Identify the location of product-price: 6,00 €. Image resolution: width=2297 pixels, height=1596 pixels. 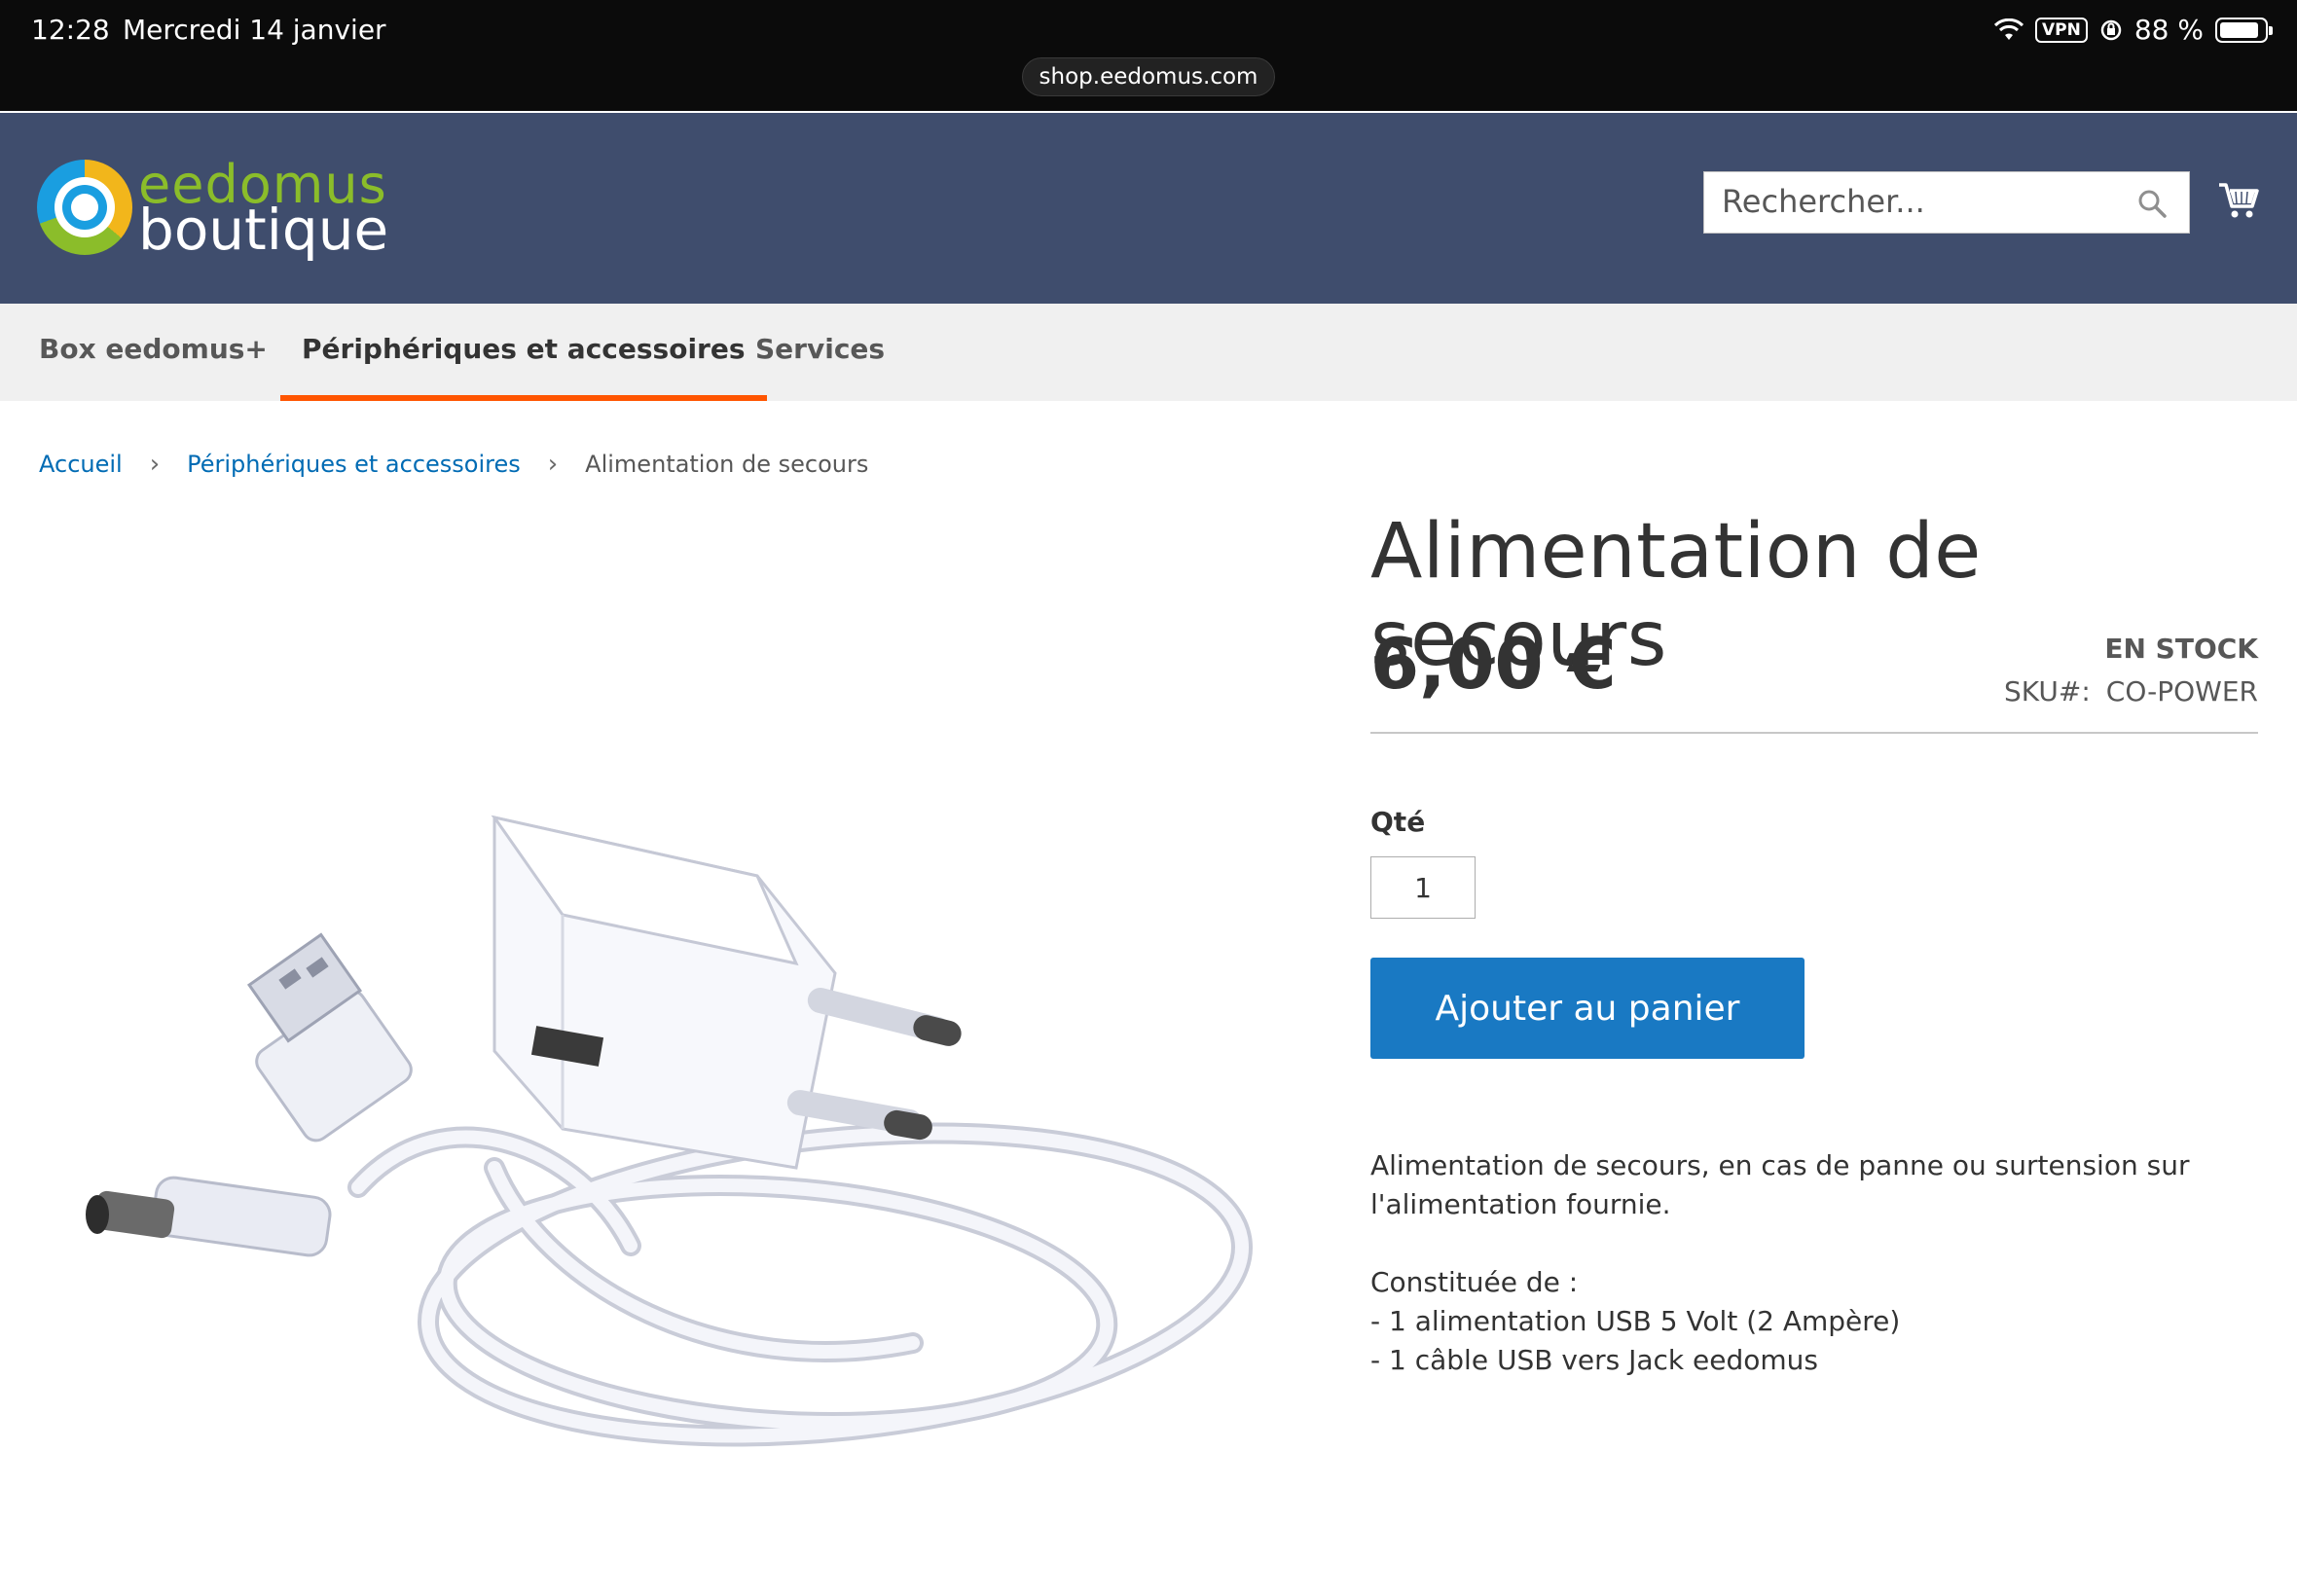
(1494, 664).